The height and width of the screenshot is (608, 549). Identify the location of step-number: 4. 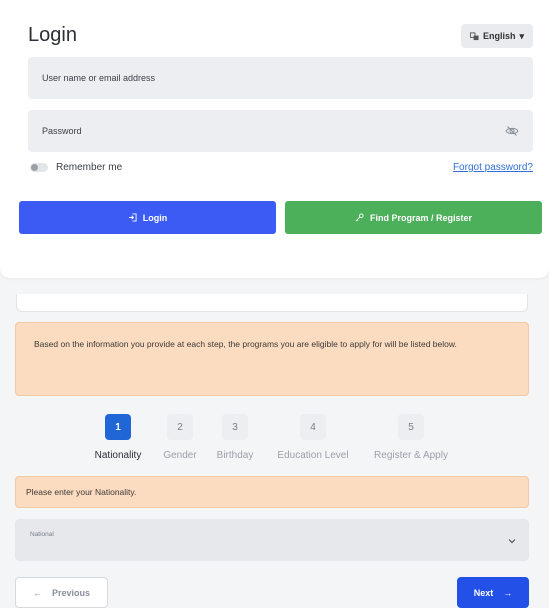
(313, 427).